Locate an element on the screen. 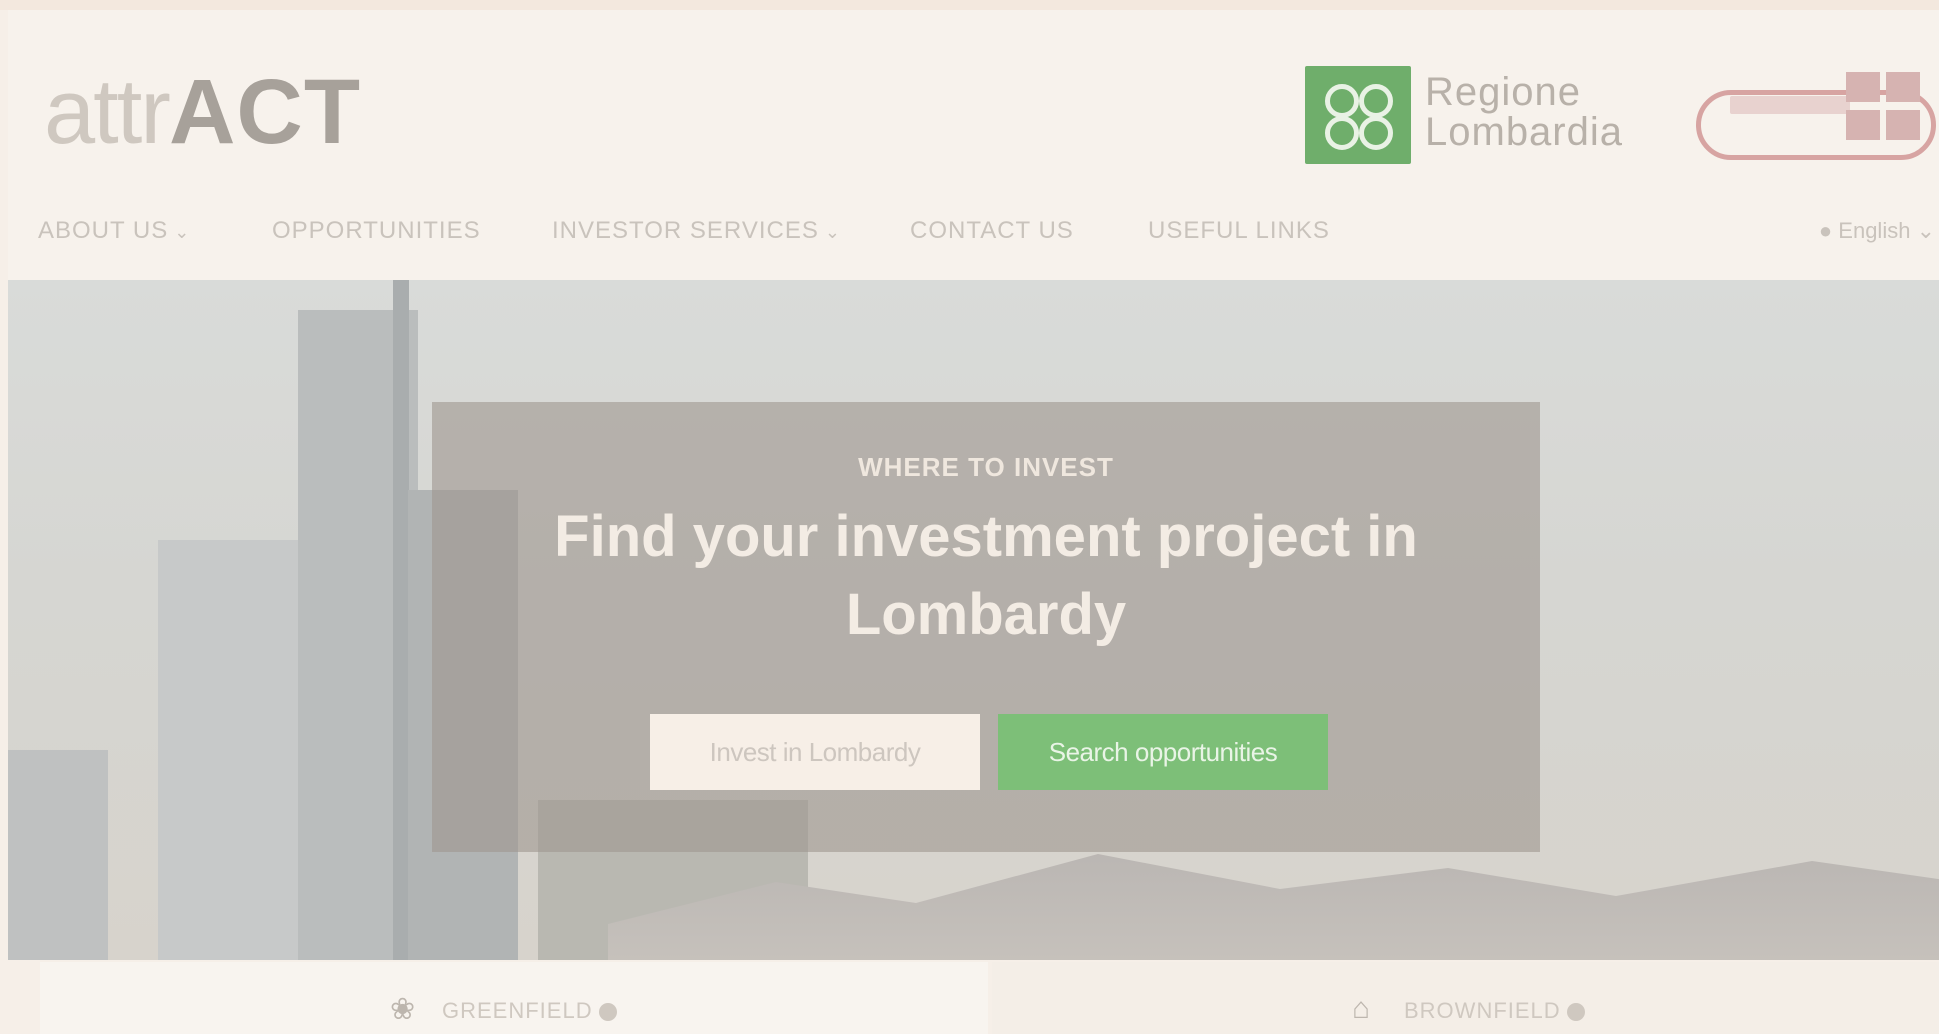  nav-label: OPPORTUNITIES is located at coordinates (376, 230).